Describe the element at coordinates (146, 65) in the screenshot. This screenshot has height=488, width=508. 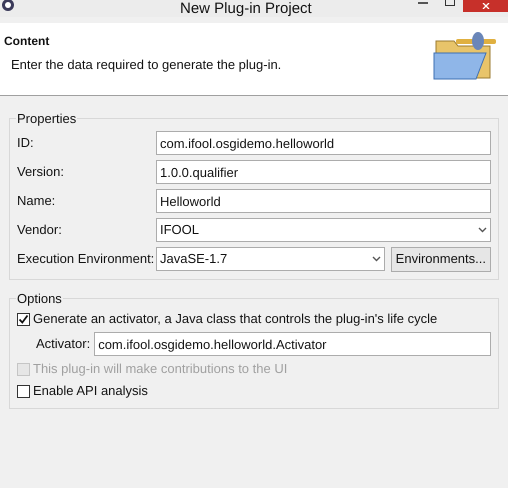
I see `page-description: Enter the data required to generate the plug-in.` at that location.